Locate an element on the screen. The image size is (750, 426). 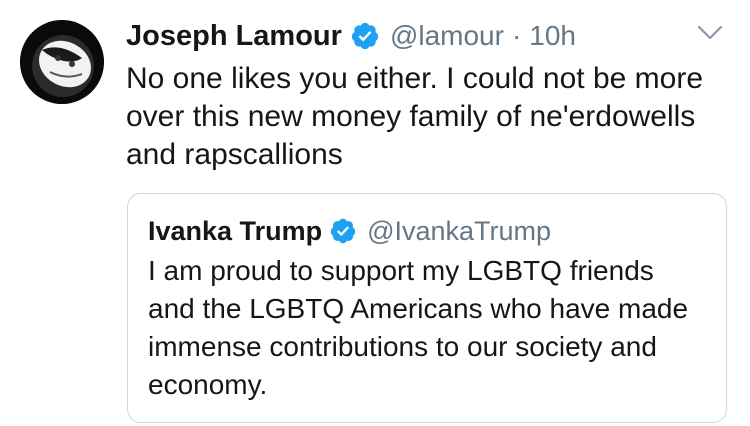
tweet-header: Joseph Lamour @lamour · 10h is located at coordinates (351, 36).